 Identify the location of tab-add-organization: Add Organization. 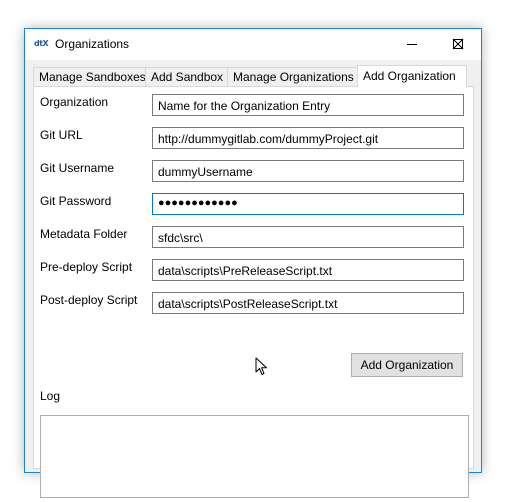
(412, 76).